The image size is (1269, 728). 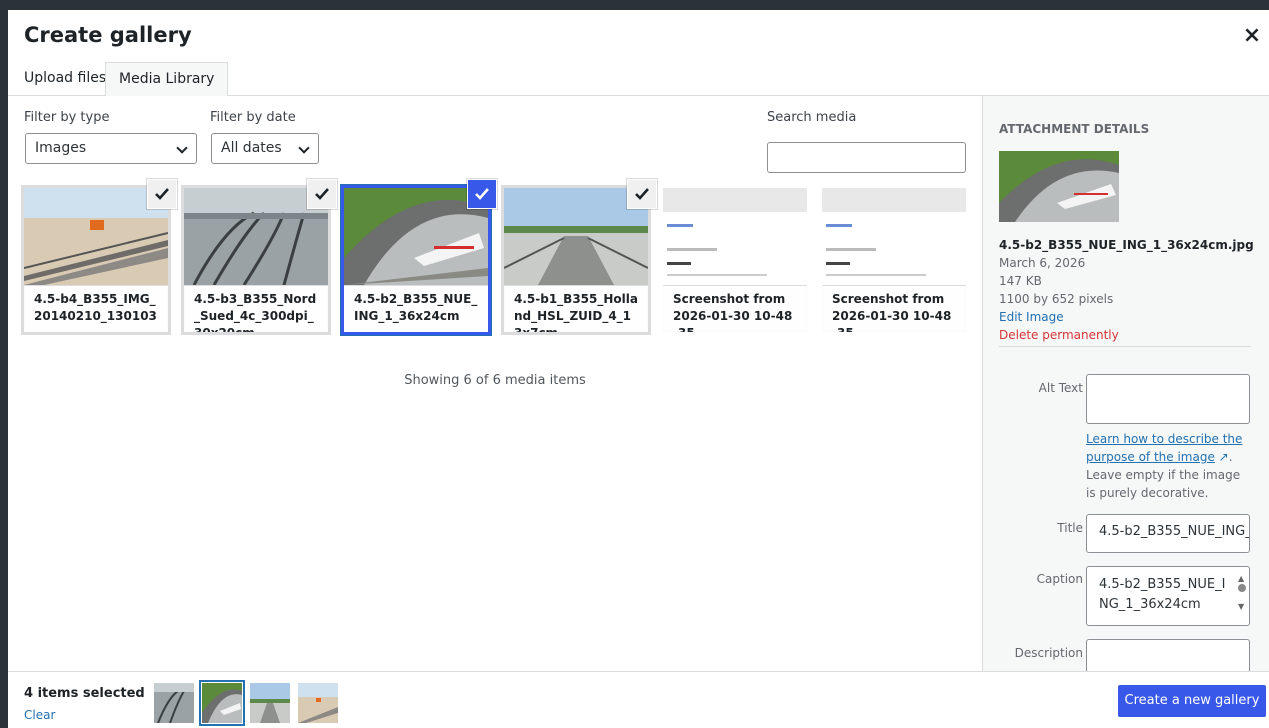 What do you see at coordinates (576, 308) in the screenshot?
I see `attachment-filename: 4.5-b1_B355_Holland_HSL_ZUID_4_13x7cm` at bounding box center [576, 308].